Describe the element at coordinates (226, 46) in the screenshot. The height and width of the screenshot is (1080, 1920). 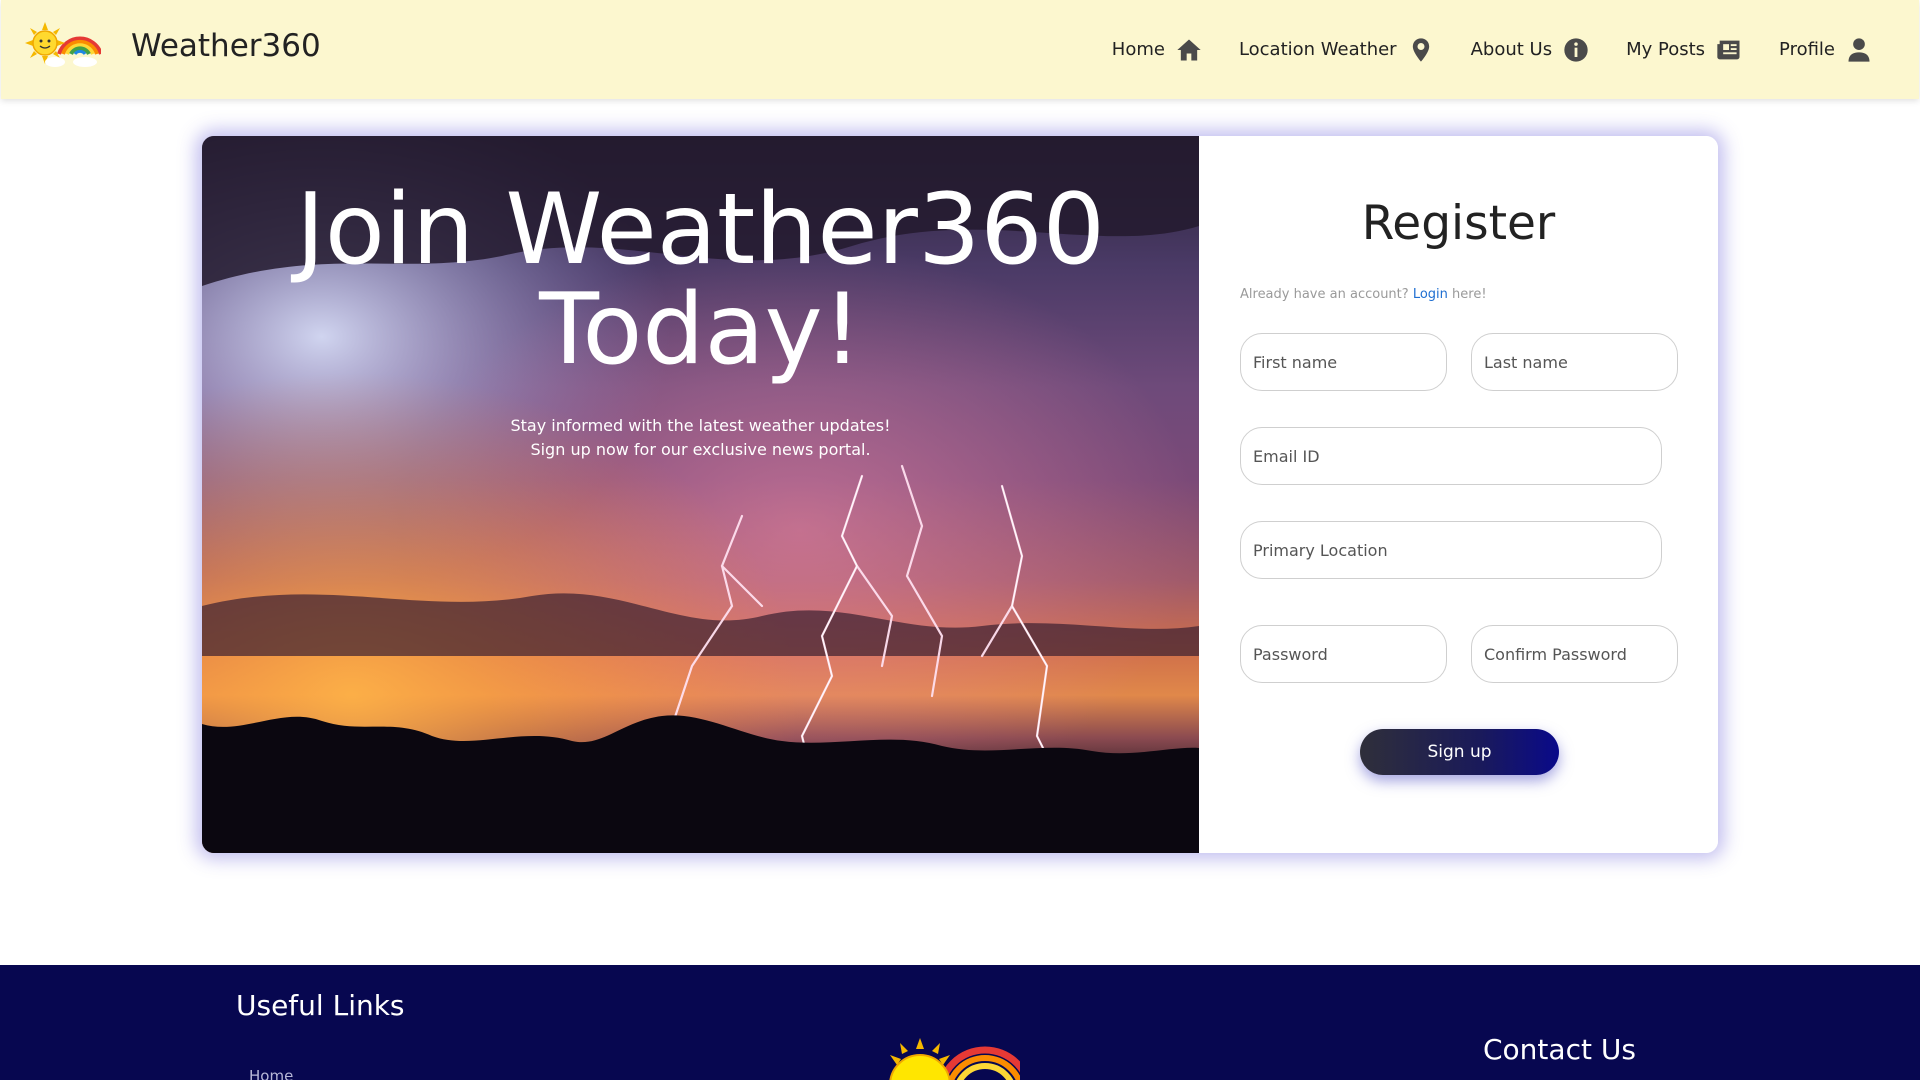
I see `brand-name: Weather360` at that location.